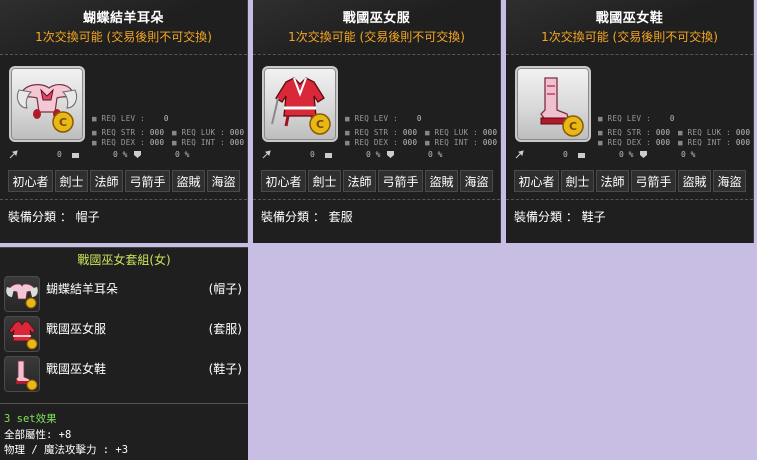 This screenshot has height=460, width=757. Describe the element at coordinates (82, 289) in the screenshot. I see `set-item-name: 蝴蝶結羊耳朵` at that location.